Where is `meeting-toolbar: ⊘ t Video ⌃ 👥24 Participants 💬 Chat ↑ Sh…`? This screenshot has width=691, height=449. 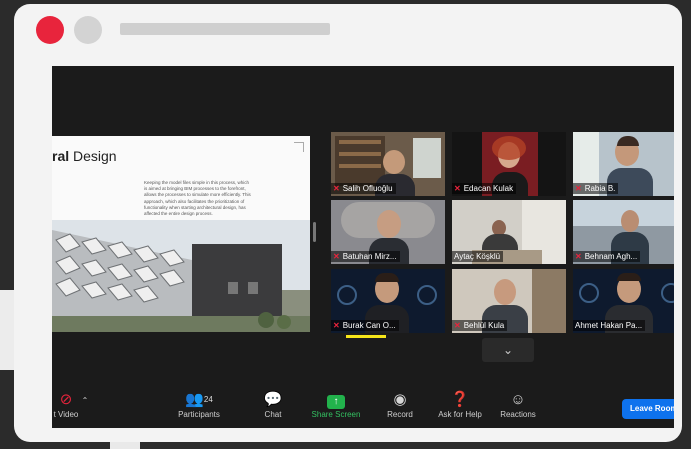
meeting-toolbar: ⊘ t Video ⌃ 👥24 Participants 💬 Chat ↑ Sh… is located at coordinates (363, 406).